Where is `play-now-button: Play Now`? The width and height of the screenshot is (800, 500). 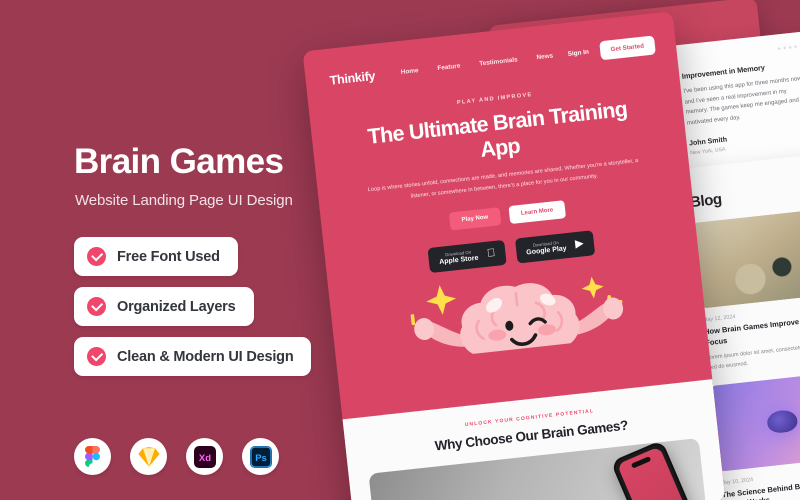
play-now-button: Play Now is located at coordinates (475, 219).